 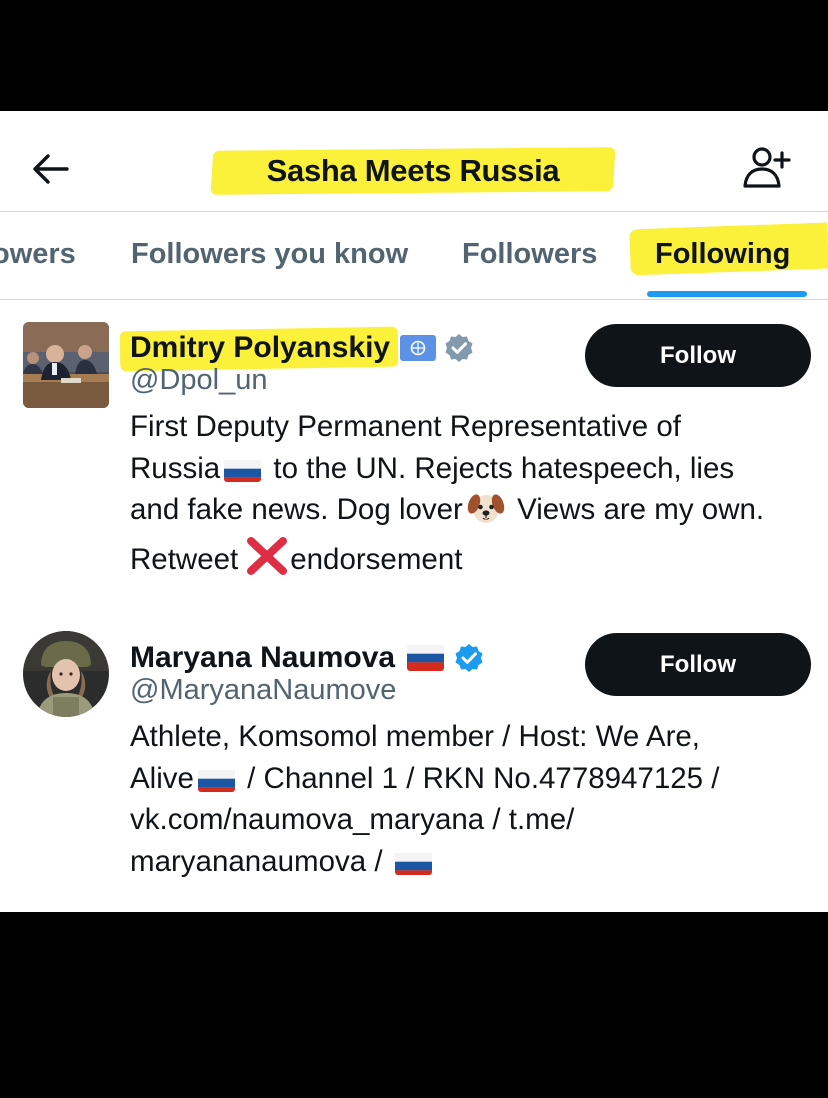 I want to click on top-bar: Sasha Meets Russia, so click(x=414, y=161).